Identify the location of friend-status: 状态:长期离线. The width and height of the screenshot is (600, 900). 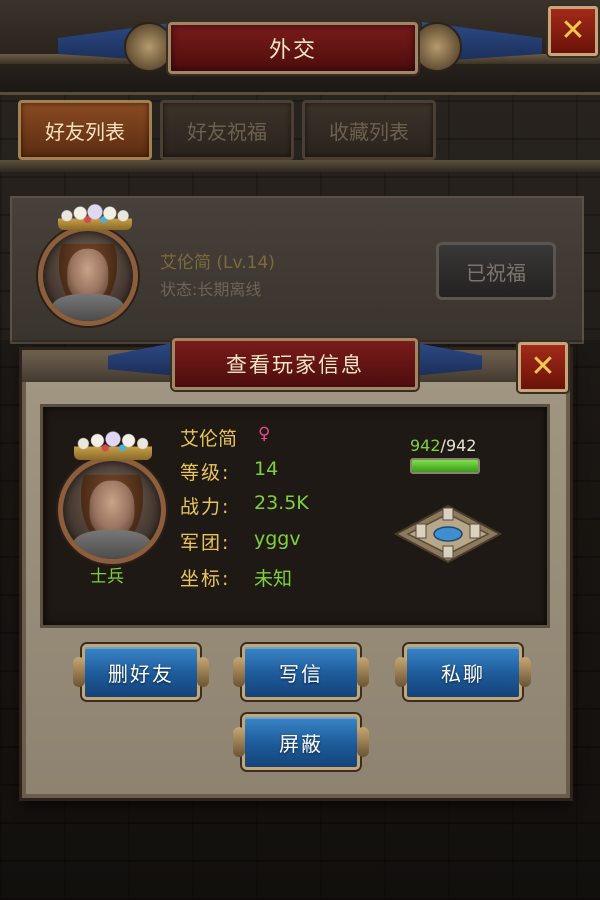
(211, 289).